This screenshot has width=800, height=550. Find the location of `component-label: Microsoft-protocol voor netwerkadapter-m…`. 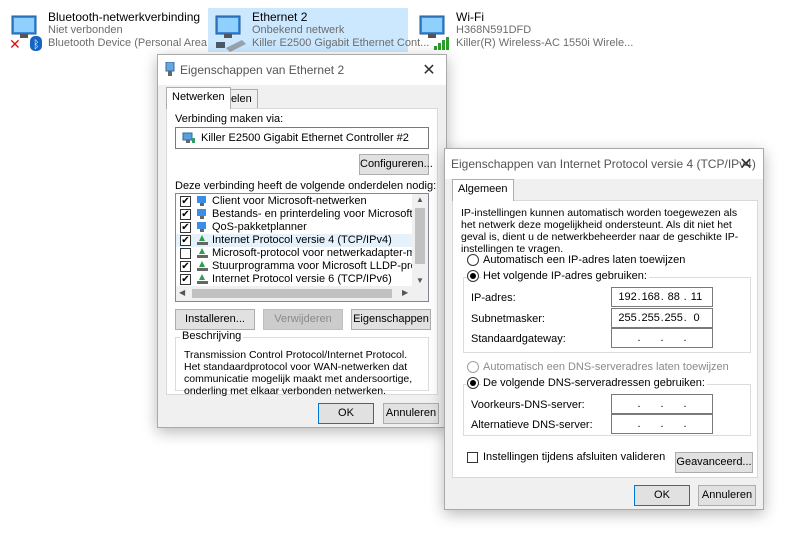

component-label: Microsoft-protocol voor netwerkadapter-m… is located at coordinates (320, 253).